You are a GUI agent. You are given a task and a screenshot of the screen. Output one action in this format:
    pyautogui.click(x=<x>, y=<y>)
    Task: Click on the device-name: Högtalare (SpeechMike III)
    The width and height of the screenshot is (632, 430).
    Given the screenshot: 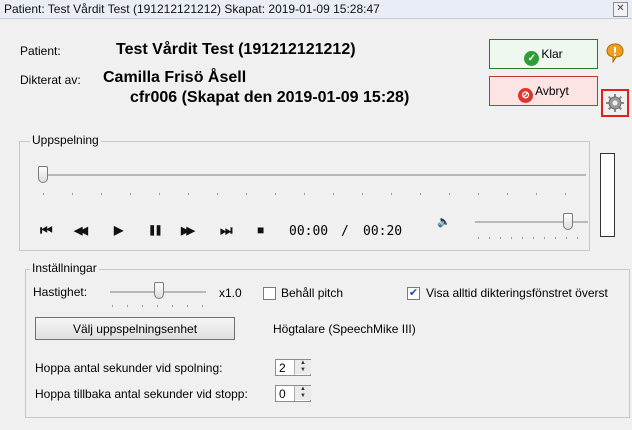 What is the action you would take?
    pyautogui.click(x=344, y=329)
    